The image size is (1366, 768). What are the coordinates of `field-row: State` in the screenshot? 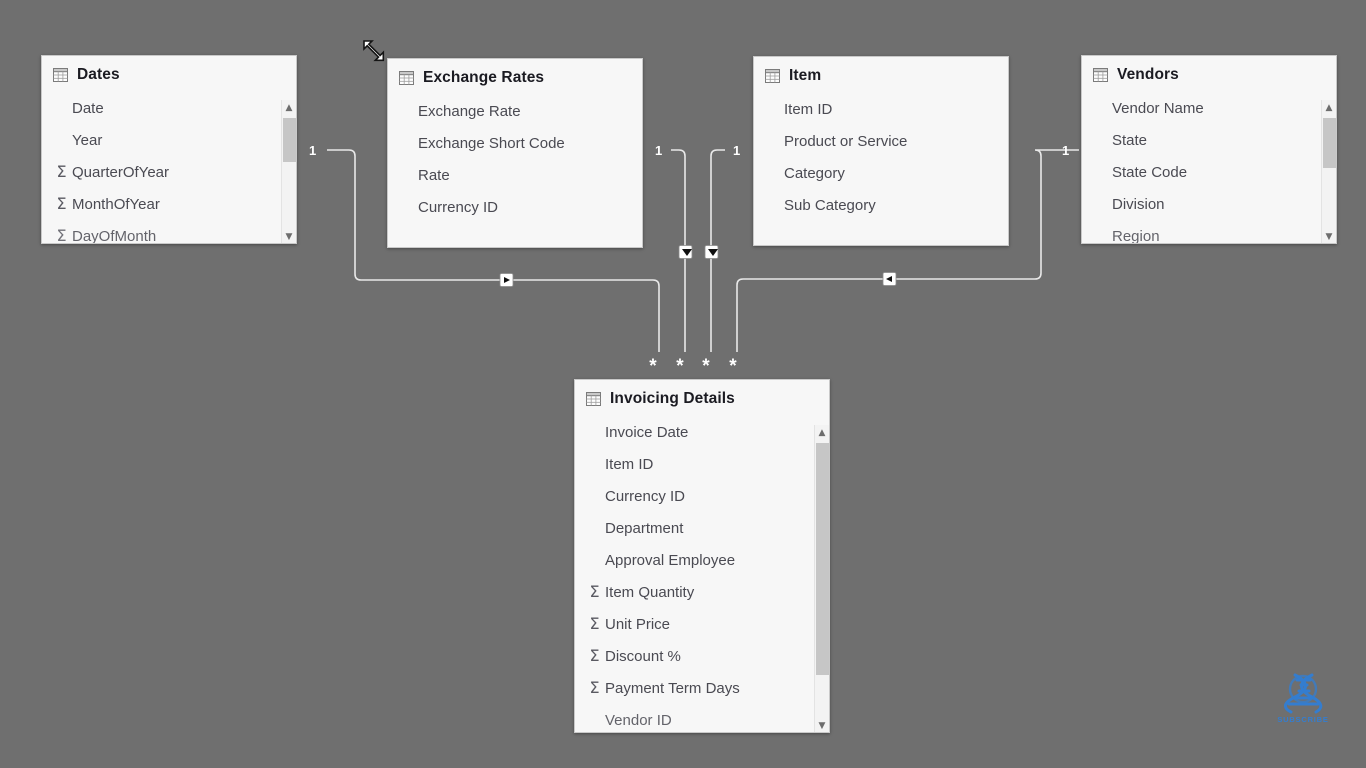 It's located at (1209, 140).